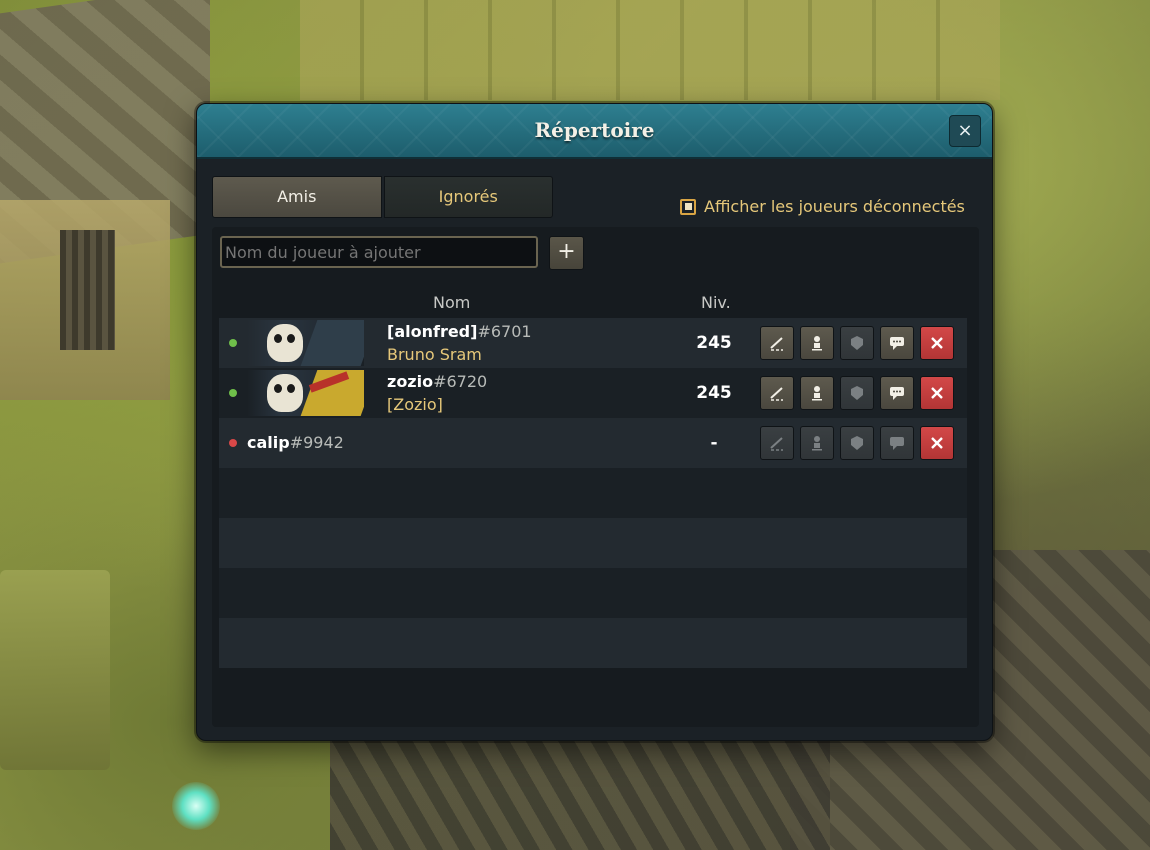  I want to click on show-offline-toggle: Afficher les joueurs déconnectés, so click(822, 206).